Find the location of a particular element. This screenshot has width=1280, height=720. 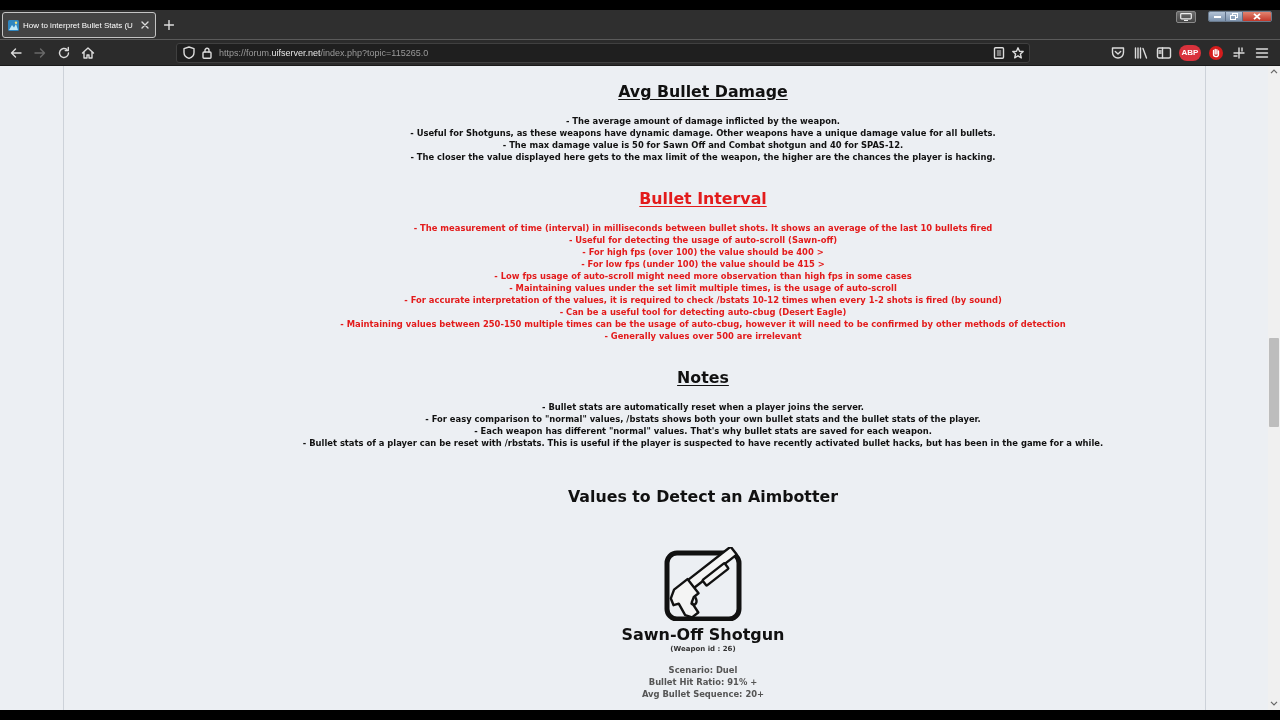

books-icon is located at coordinates (1141, 52).